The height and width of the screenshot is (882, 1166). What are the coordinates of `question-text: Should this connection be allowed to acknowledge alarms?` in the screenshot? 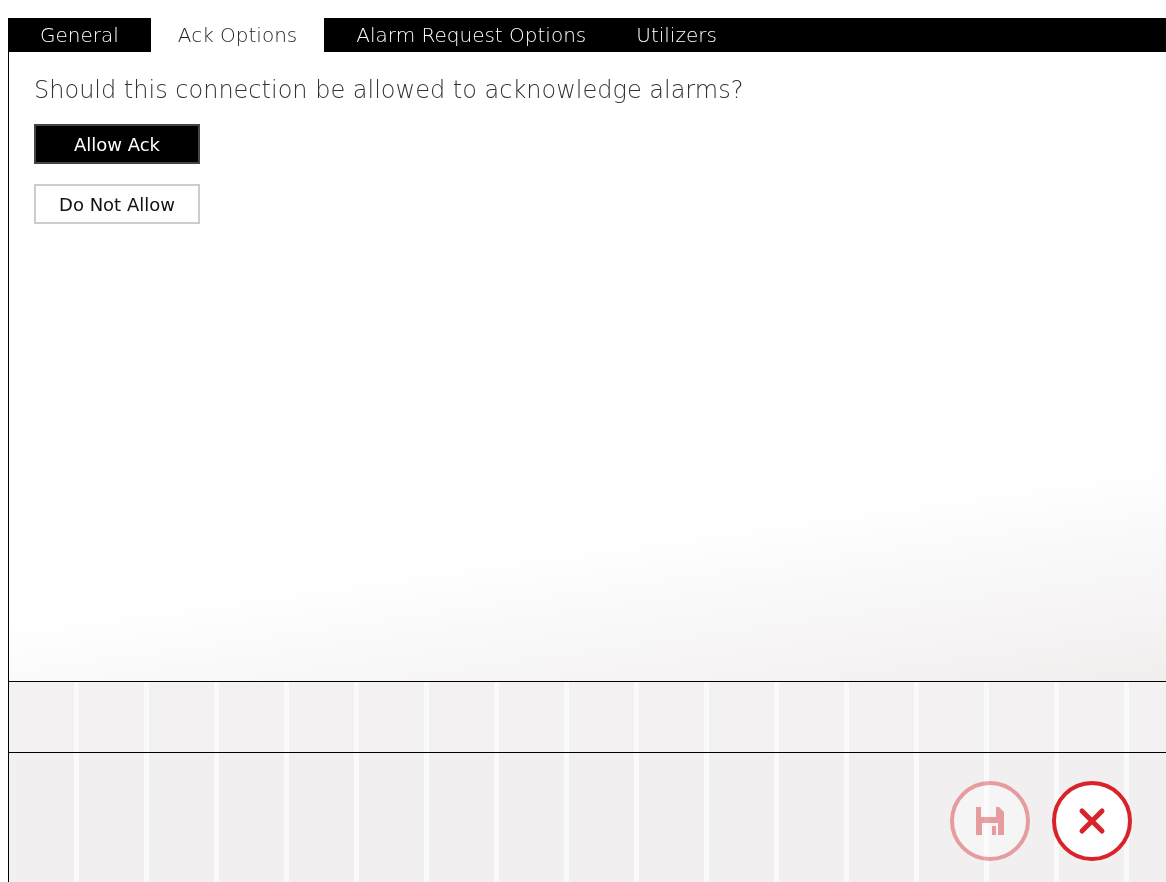 It's located at (389, 90).